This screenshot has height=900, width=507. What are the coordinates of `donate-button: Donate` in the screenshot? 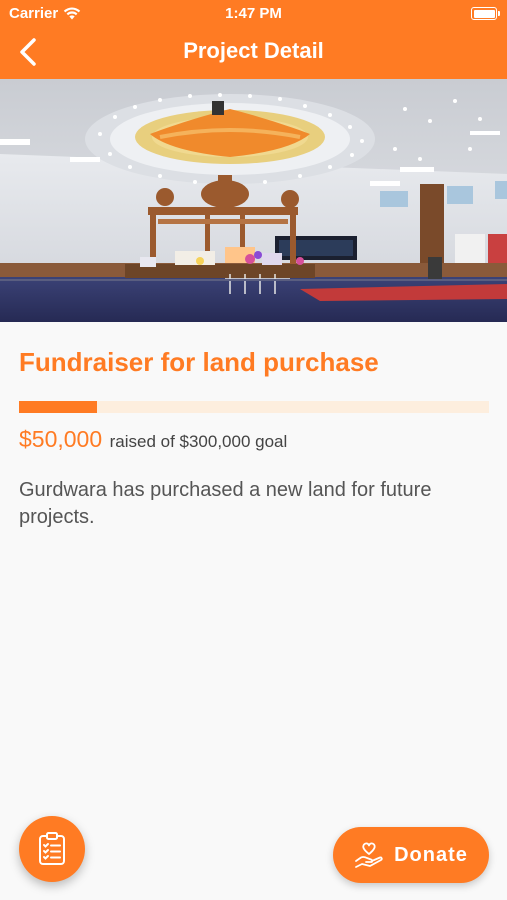 It's located at (411, 855).